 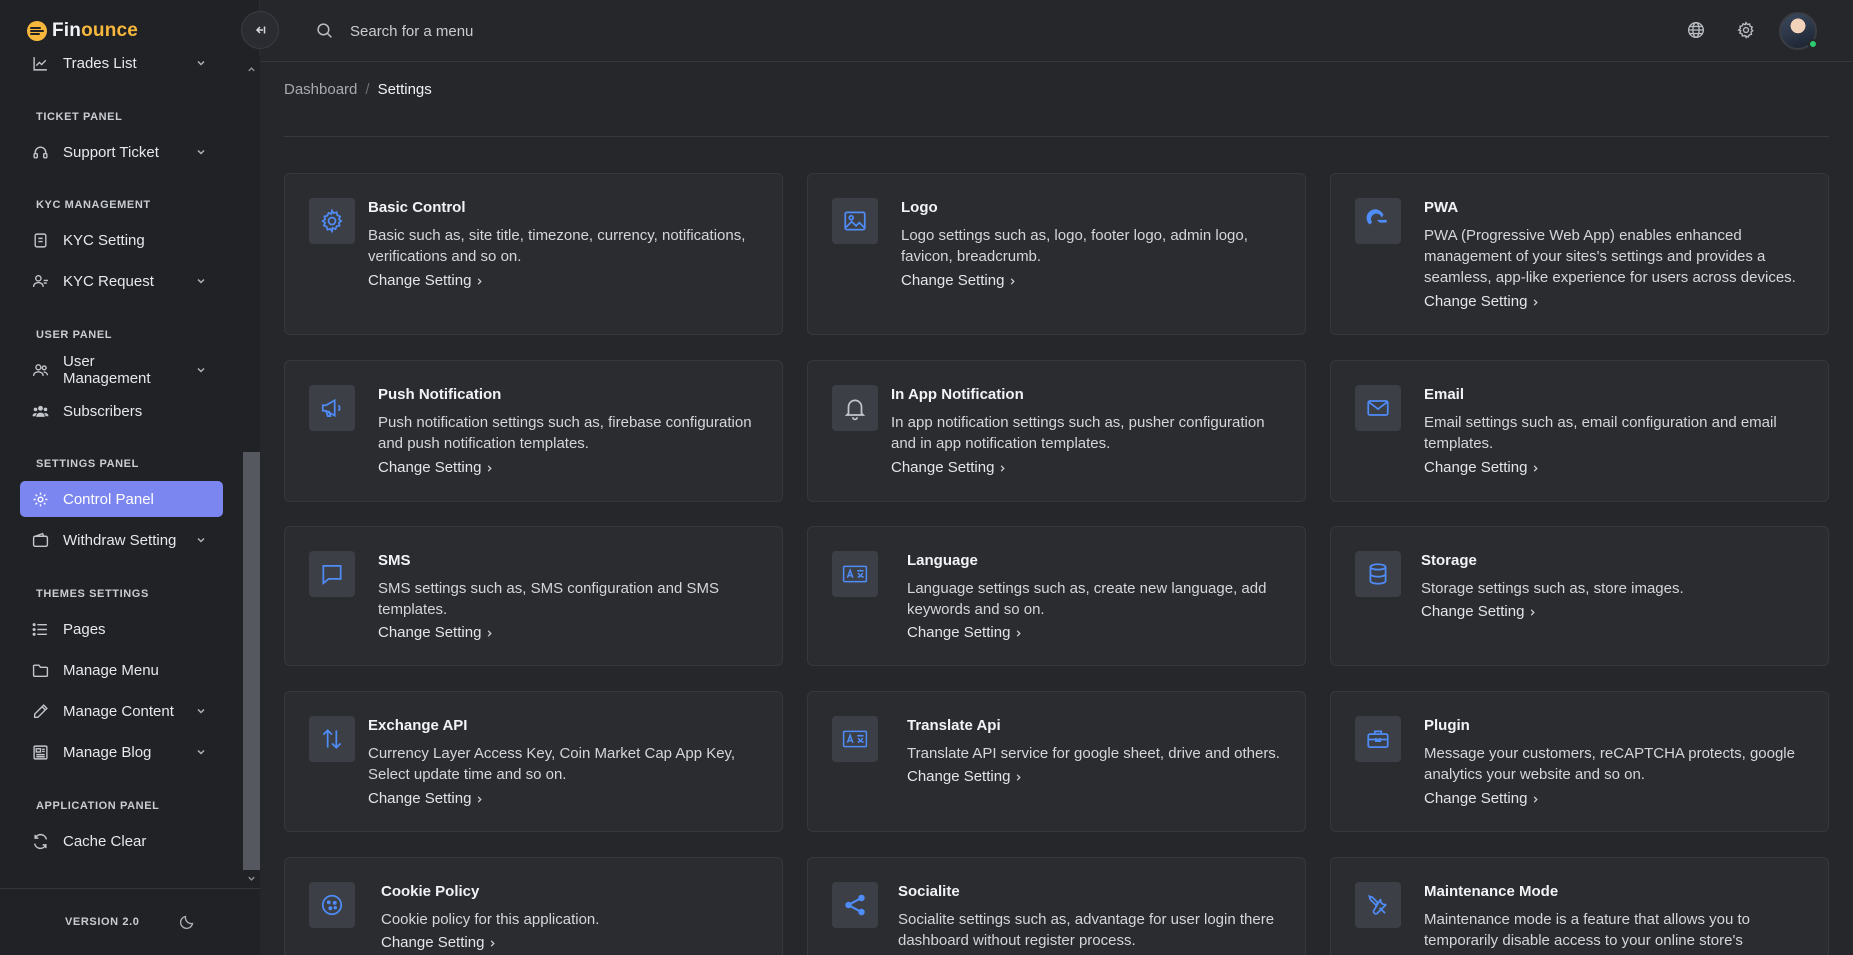 I want to click on chat-icon, so click(x=332, y=574).